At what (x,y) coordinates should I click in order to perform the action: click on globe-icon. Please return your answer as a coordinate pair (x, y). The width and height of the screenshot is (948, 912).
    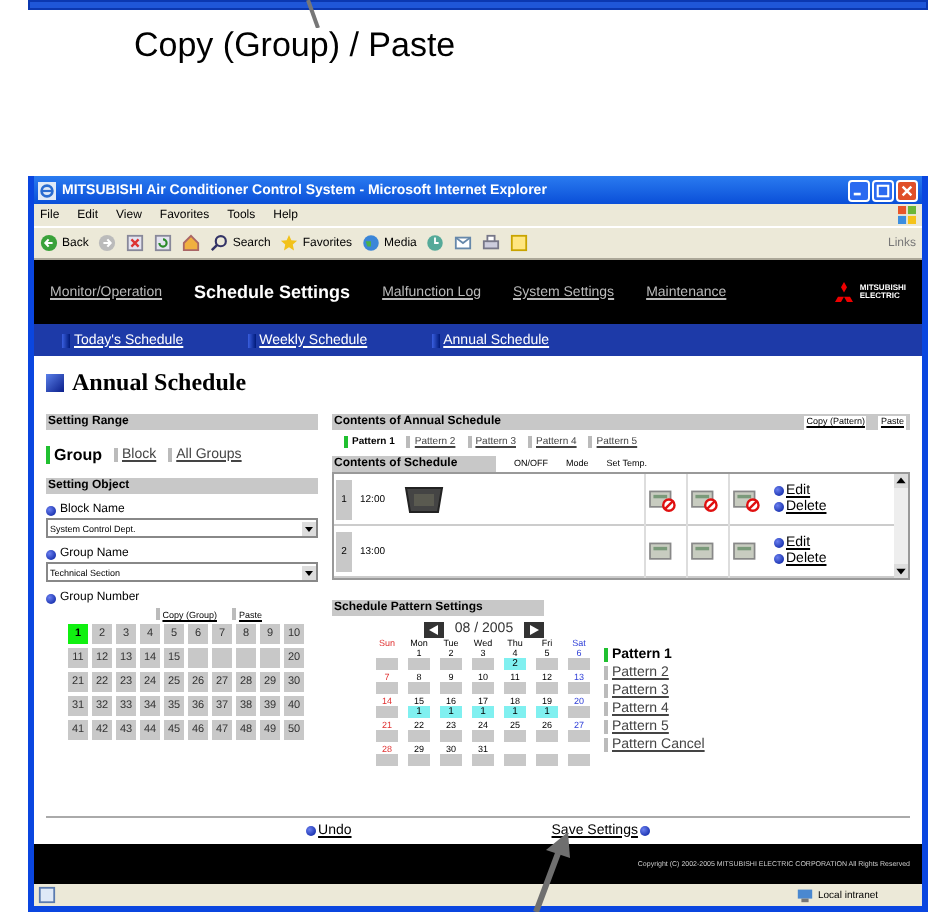
    Looking at the image, I should click on (371, 243).